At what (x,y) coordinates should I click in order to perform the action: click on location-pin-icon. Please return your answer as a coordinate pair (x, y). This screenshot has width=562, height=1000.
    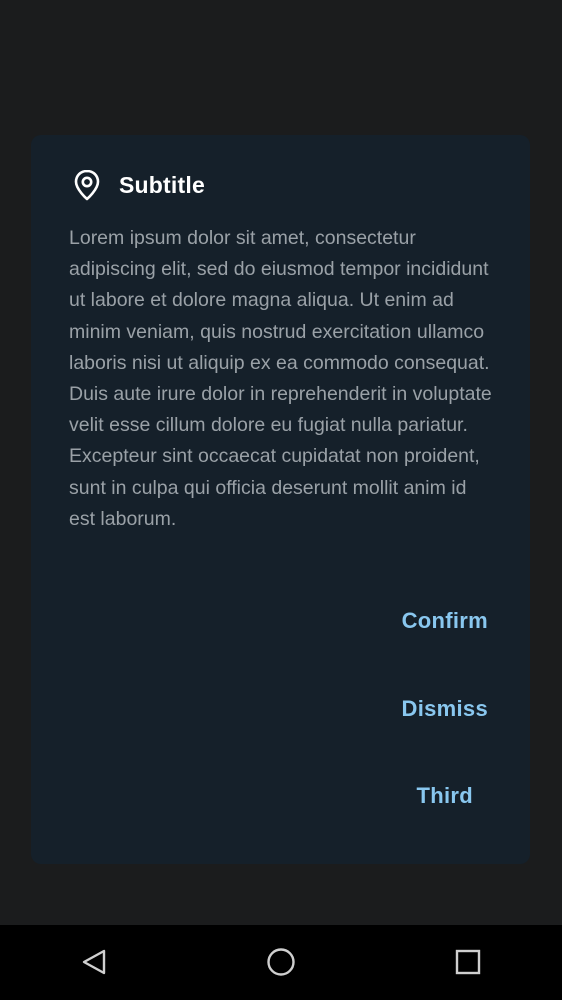
    Looking at the image, I should click on (87, 185).